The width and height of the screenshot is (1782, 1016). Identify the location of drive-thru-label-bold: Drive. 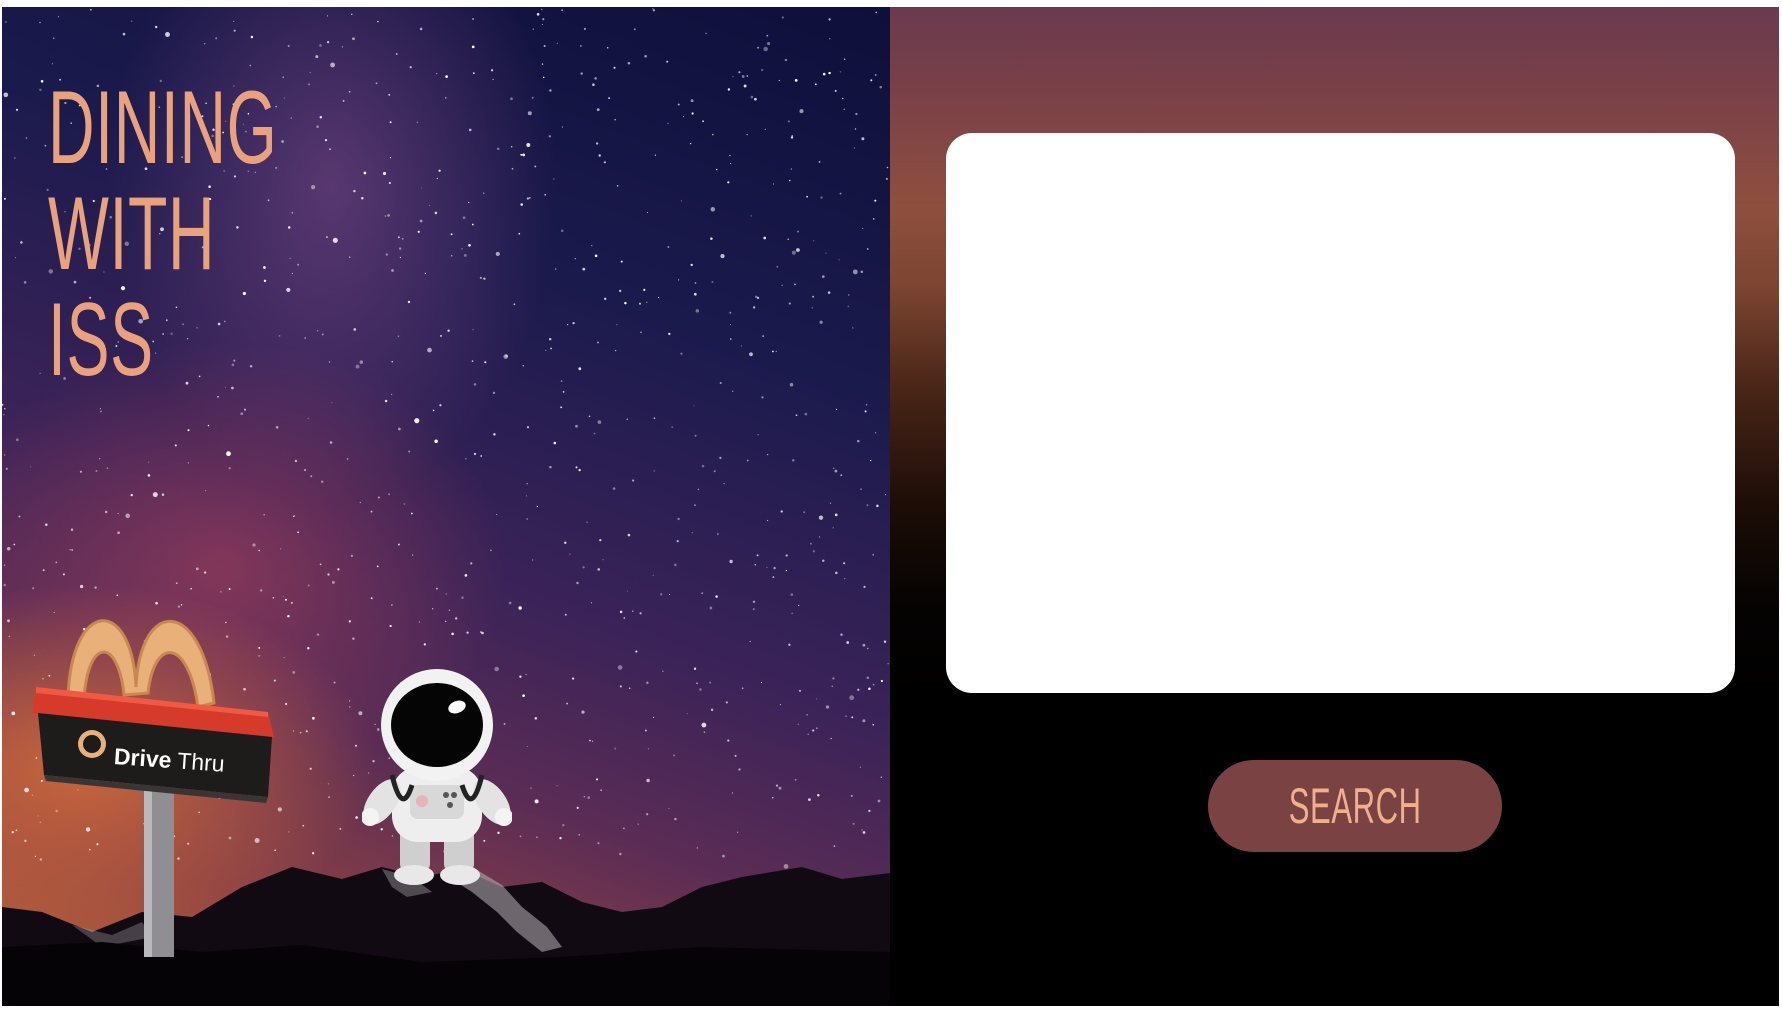
(143, 758).